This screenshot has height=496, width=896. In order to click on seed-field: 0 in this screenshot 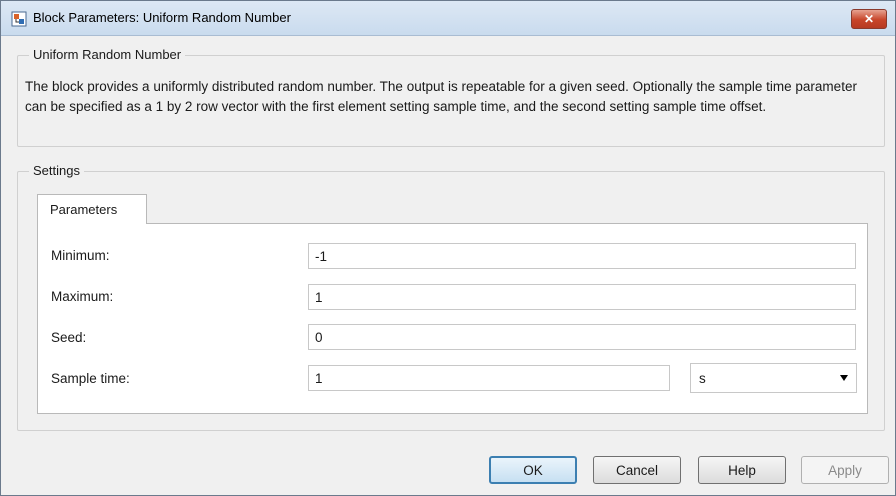, I will do `click(582, 337)`.